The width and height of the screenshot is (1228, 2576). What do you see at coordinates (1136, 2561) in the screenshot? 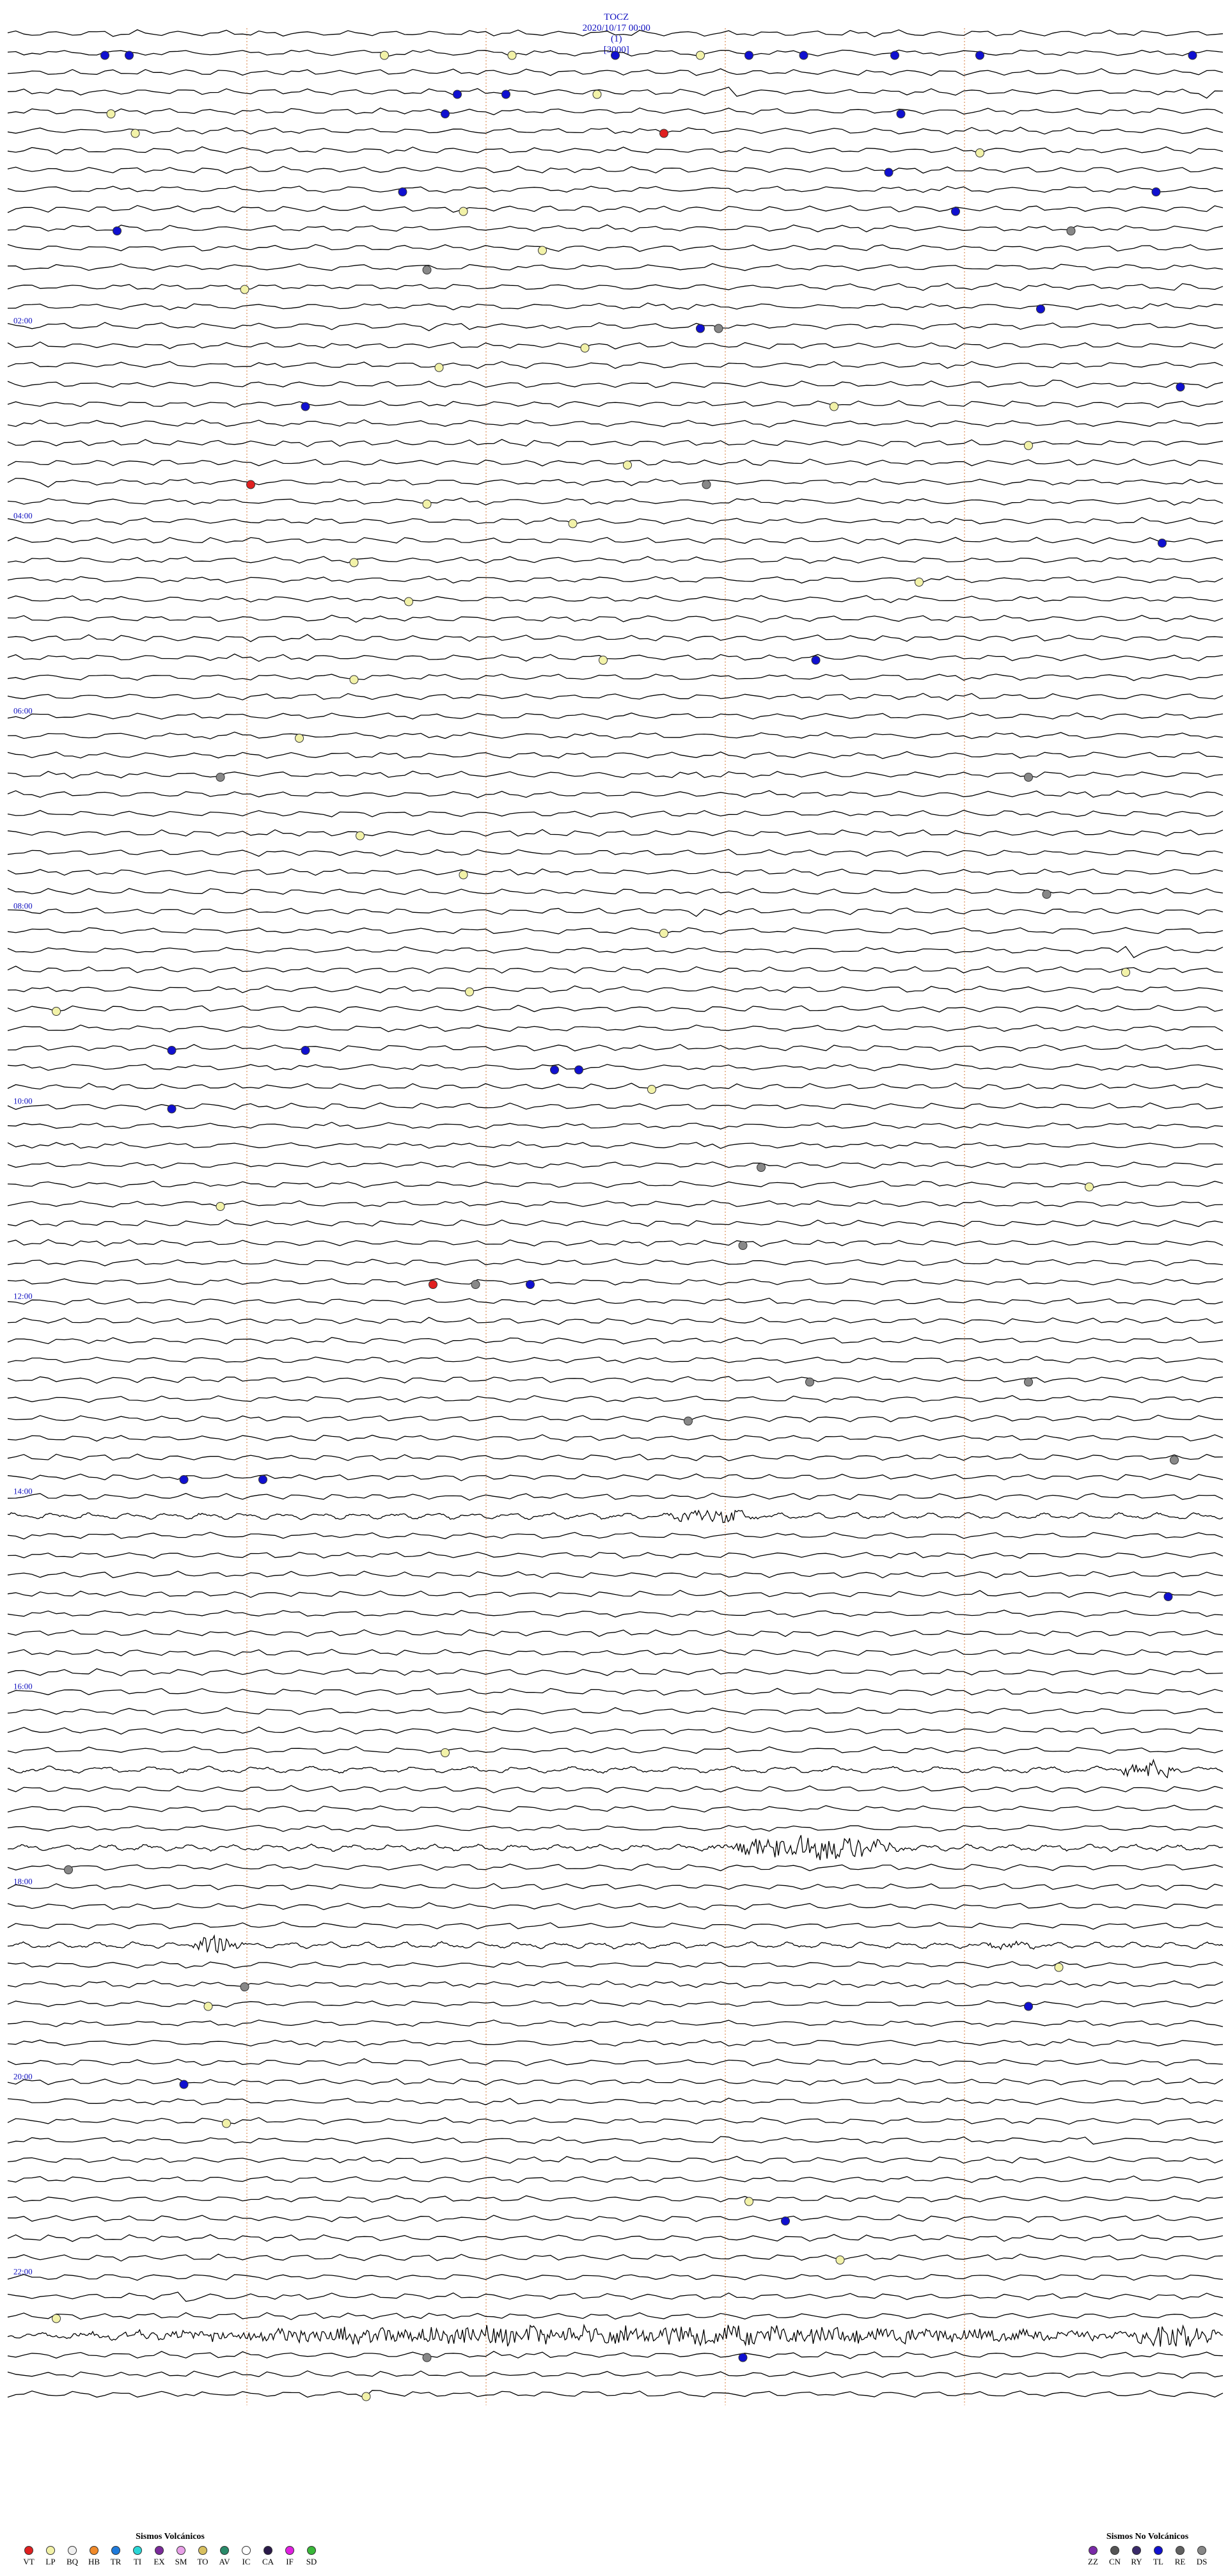
I see `legend-code: RY` at bounding box center [1136, 2561].